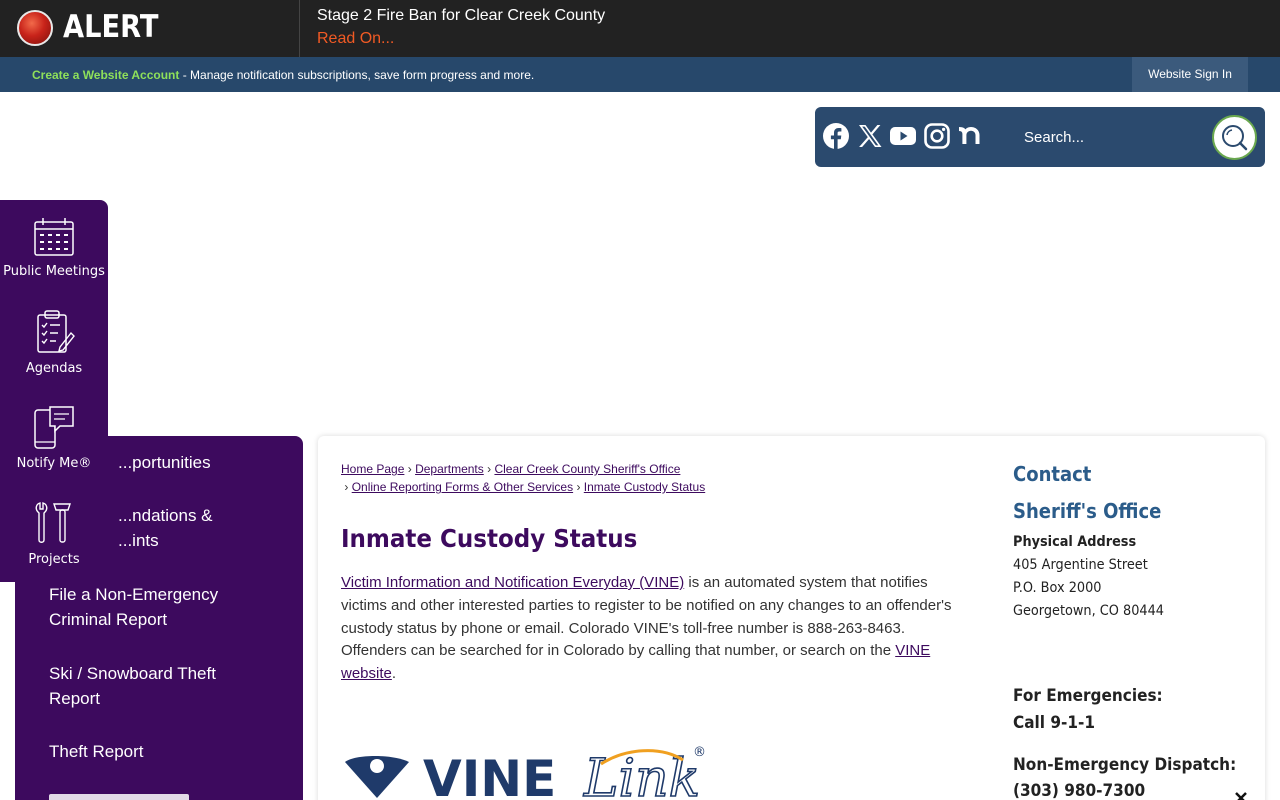 The height and width of the screenshot is (800, 1280). What do you see at coordinates (587, 469) in the screenshot?
I see `breadcrumb-sheriffs-office: Clear Creek County Sheriff's Office` at bounding box center [587, 469].